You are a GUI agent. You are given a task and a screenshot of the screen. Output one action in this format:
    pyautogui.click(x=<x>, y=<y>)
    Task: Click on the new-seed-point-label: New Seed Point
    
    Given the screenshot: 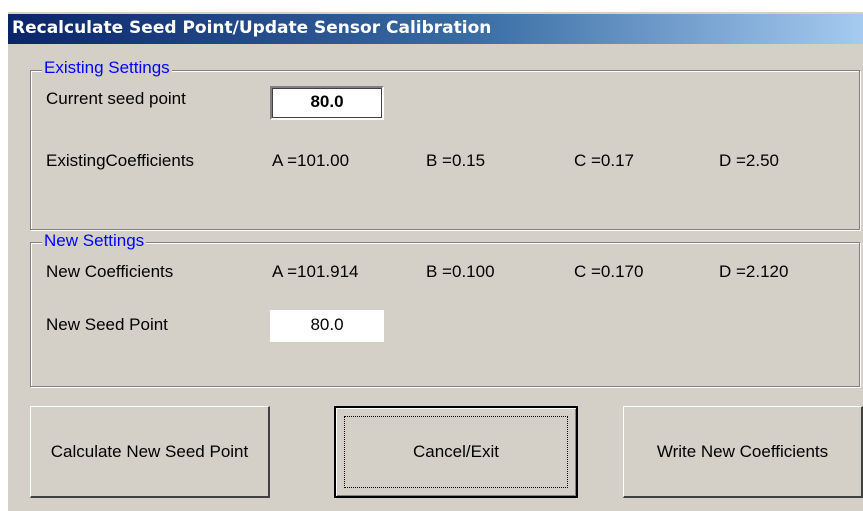 What is the action you would take?
    pyautogui.click(x=107, y=324)
    